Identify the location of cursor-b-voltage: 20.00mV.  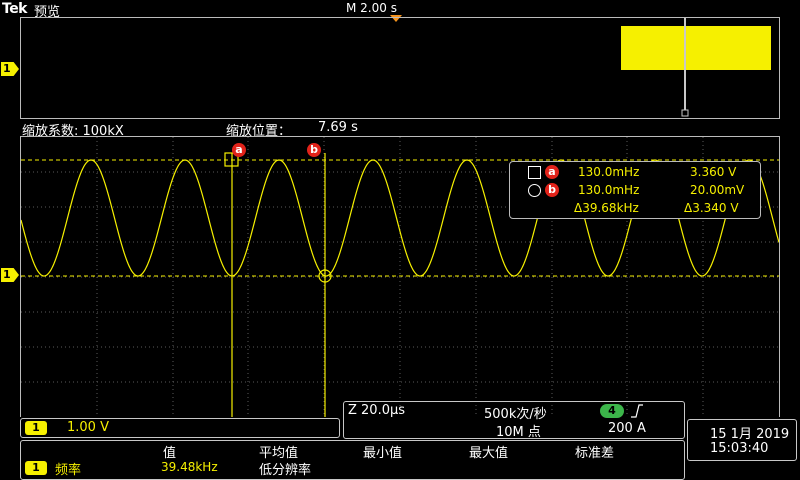
(717, 190).